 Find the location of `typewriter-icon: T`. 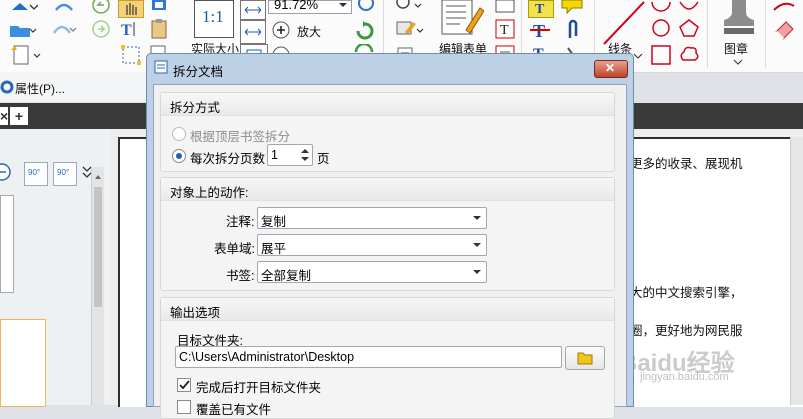

typewriter-icon: T is located at coordinates (541, 9).